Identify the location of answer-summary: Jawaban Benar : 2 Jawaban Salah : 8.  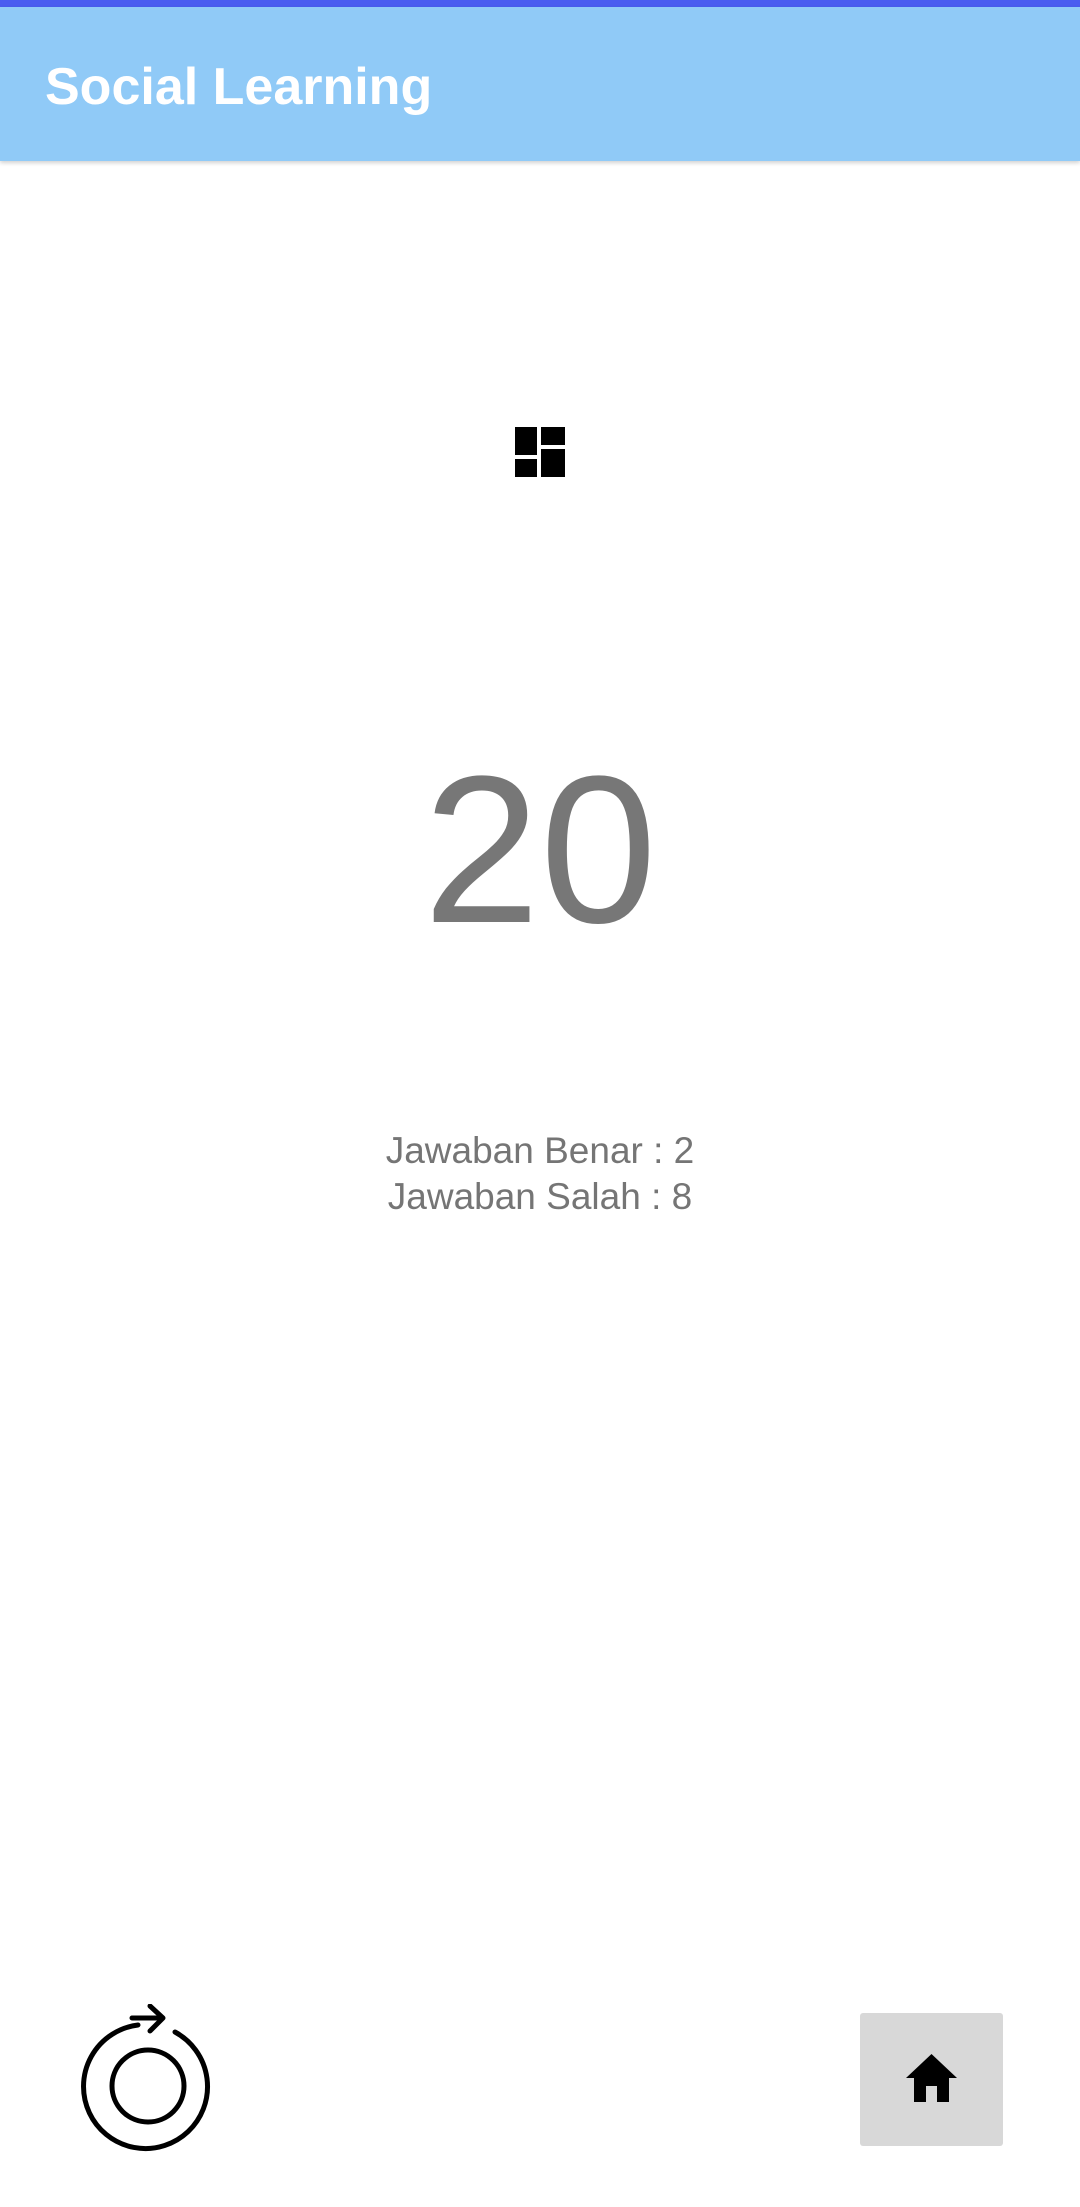
(540, 1174).